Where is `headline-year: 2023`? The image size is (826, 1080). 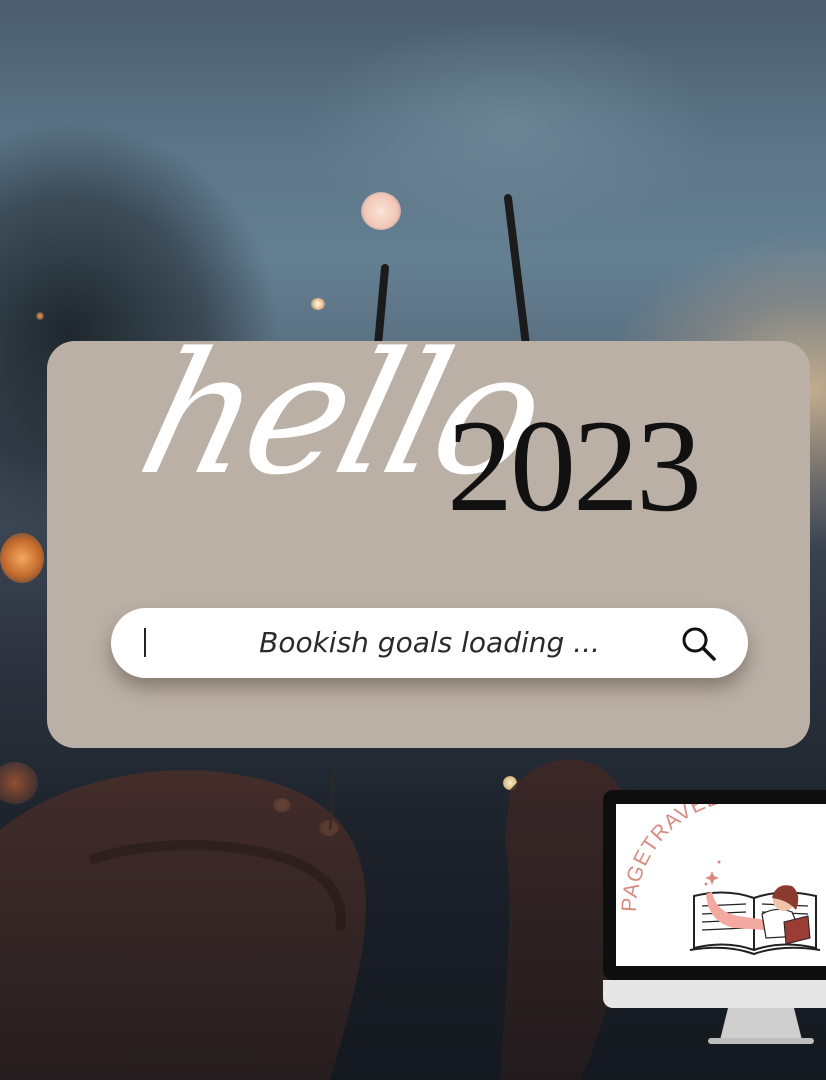
headline-year: 2023 is located at coordinates (574, 465).